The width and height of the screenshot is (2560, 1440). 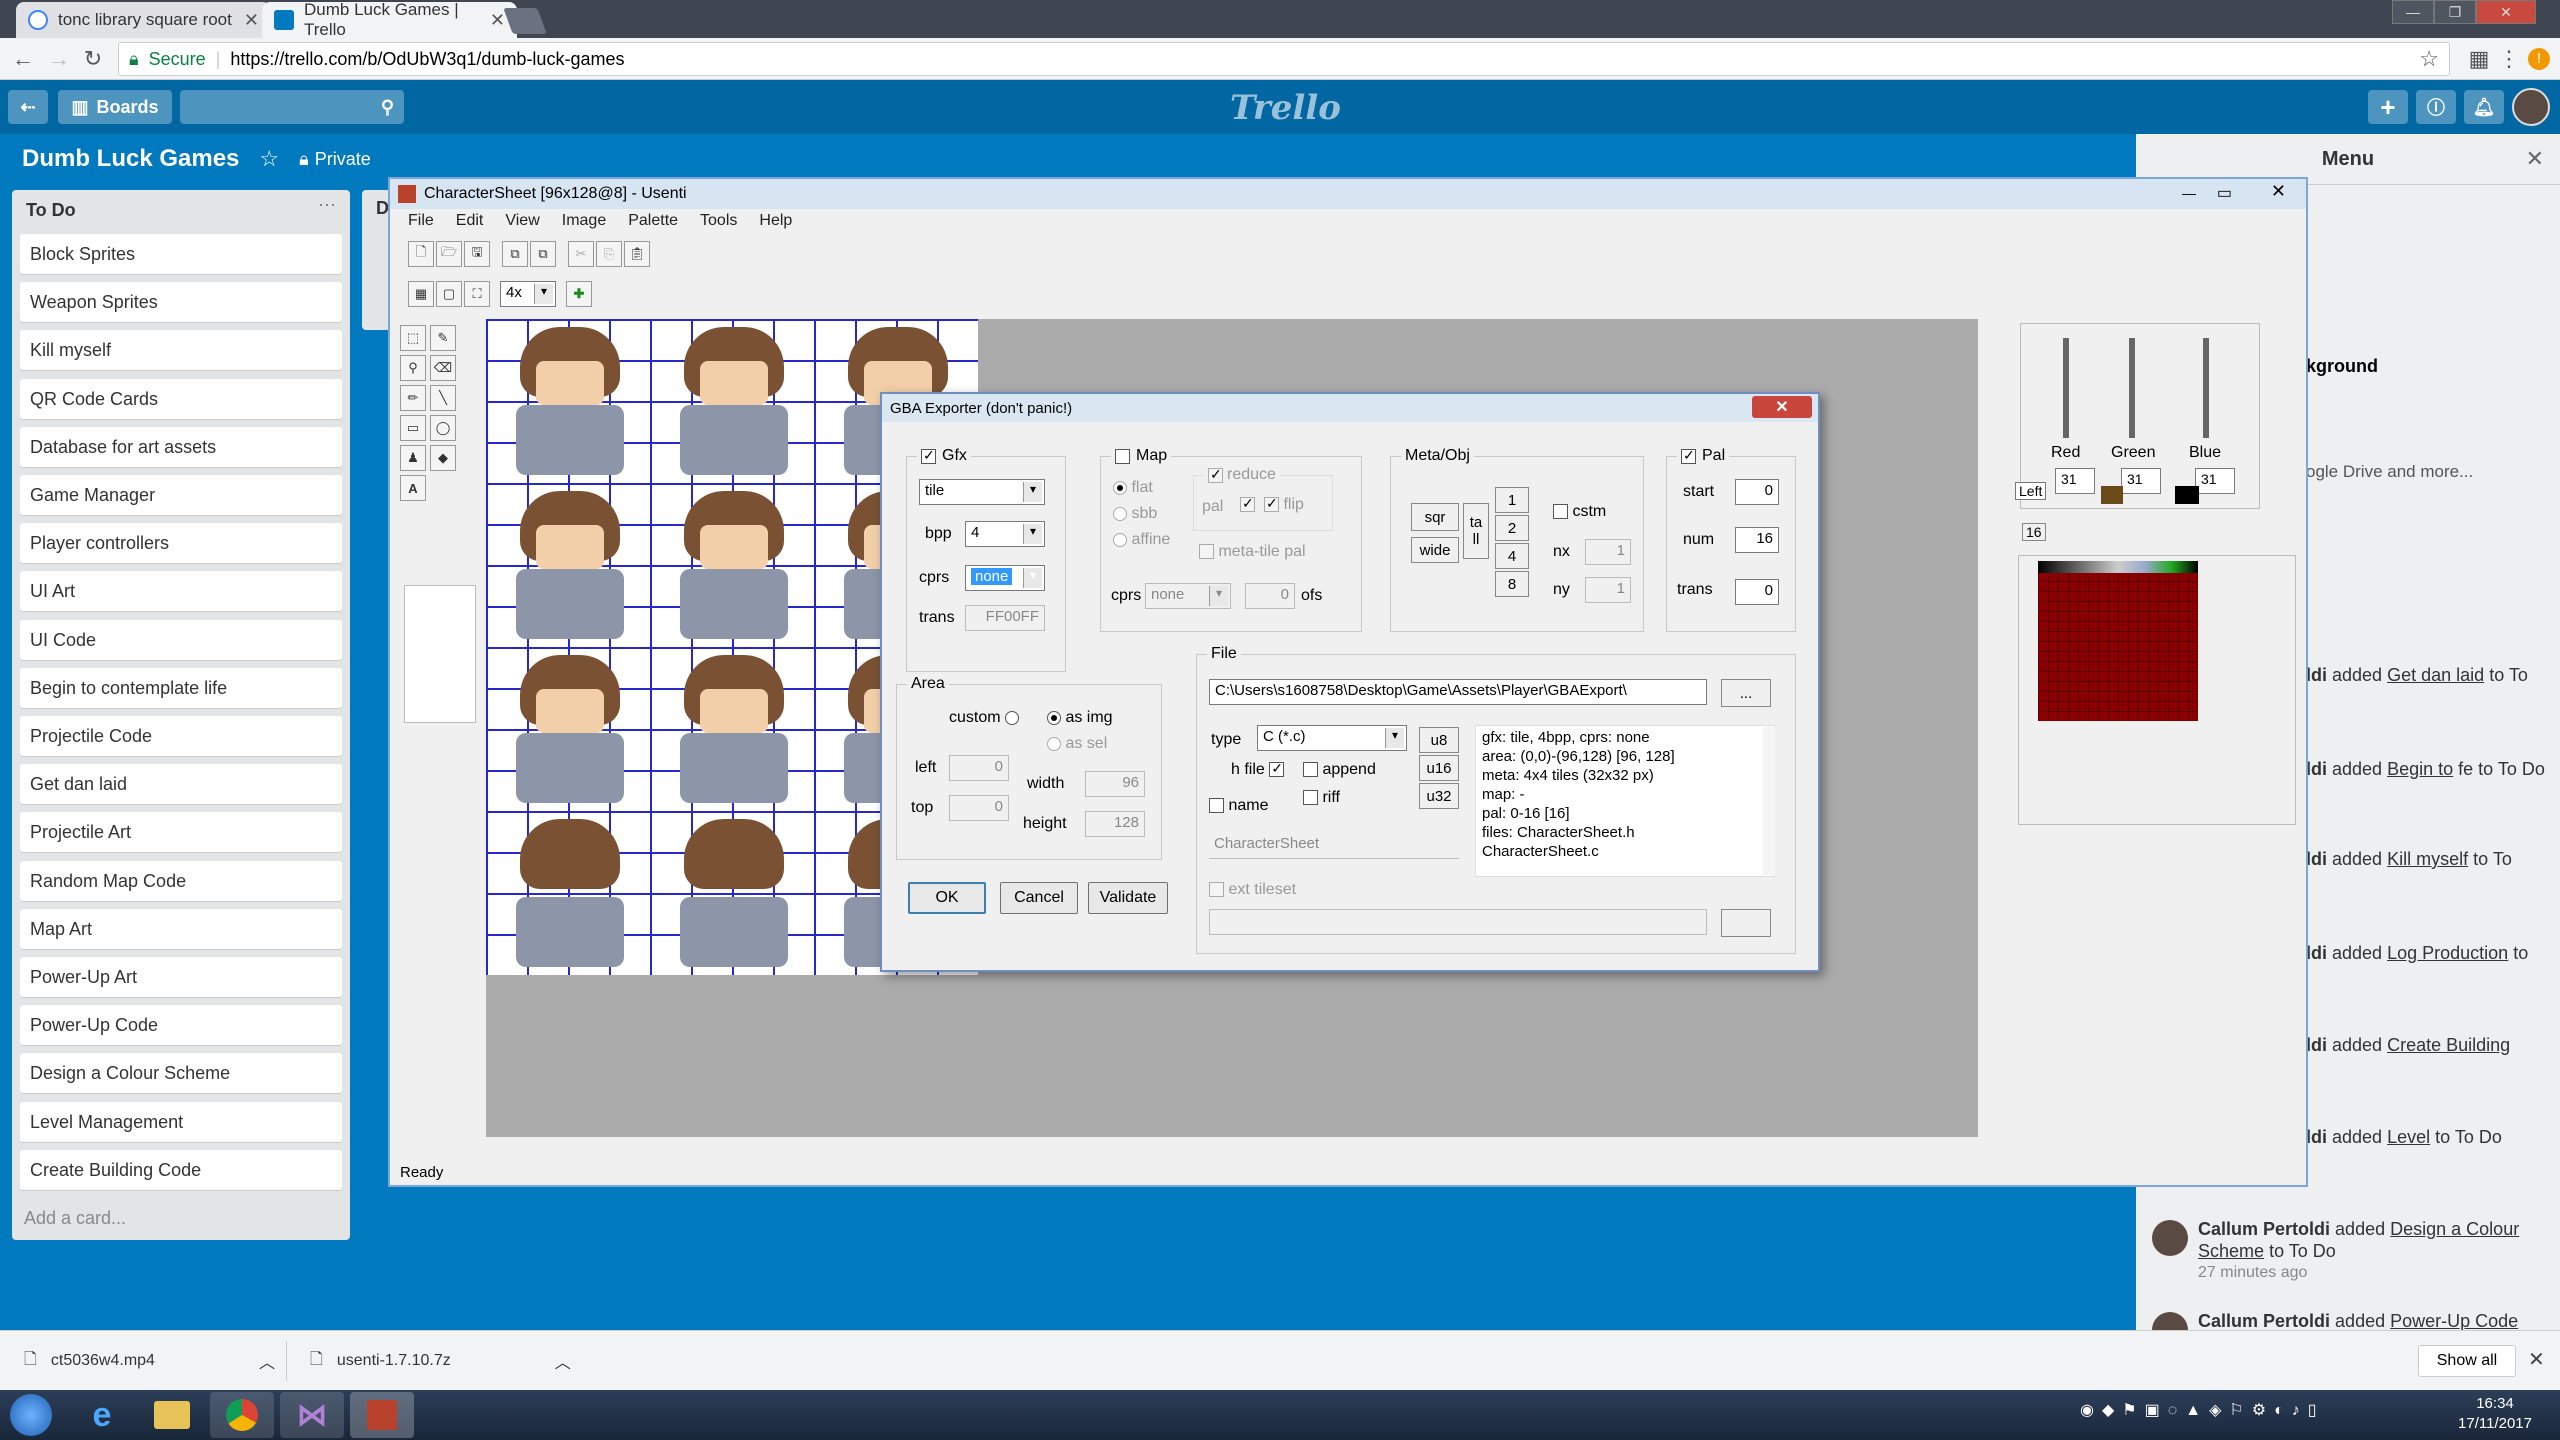 What do you see at coordinates (413, 428) in the screenshot?
I see `rectangle-icon: ▭` at bounding box center [413, 428].